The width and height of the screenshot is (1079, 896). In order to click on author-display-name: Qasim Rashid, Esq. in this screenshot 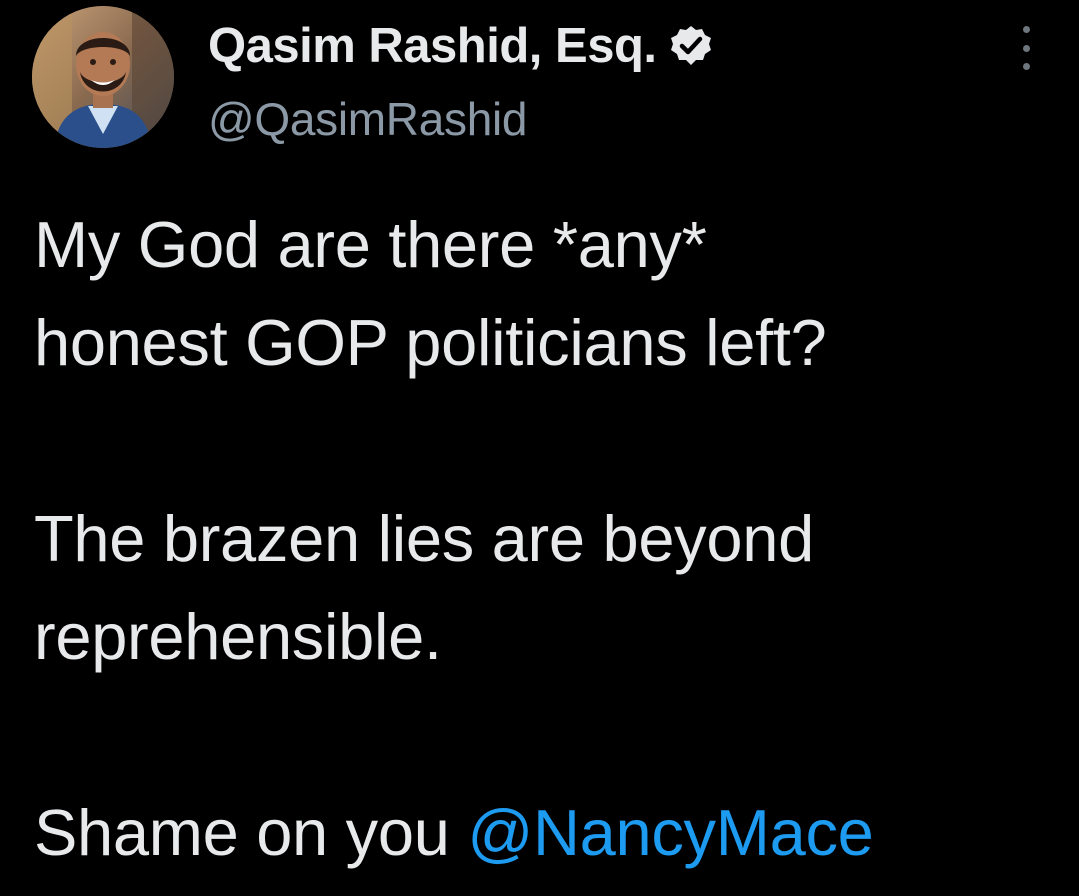, I will do `click(432, 46)`.